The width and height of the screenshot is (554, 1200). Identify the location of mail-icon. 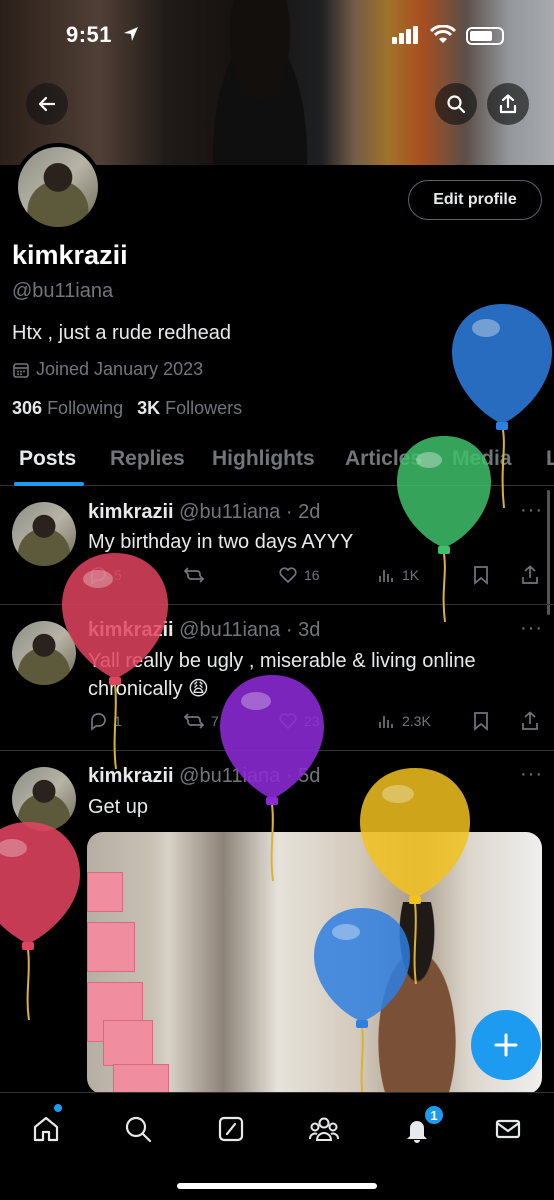
(508, 1129).